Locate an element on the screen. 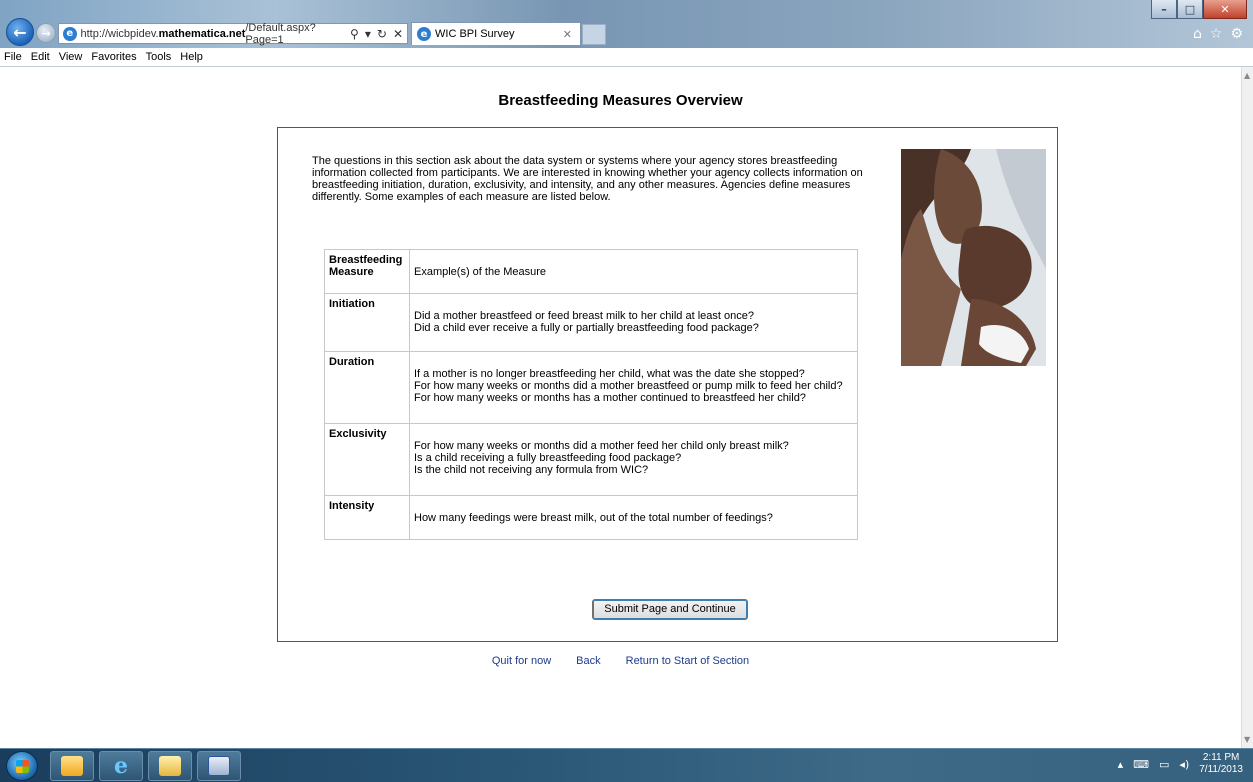 The width and height of the screenshot is (1253, 782). ie-page-icon: e is located at coordinates (70, 33).